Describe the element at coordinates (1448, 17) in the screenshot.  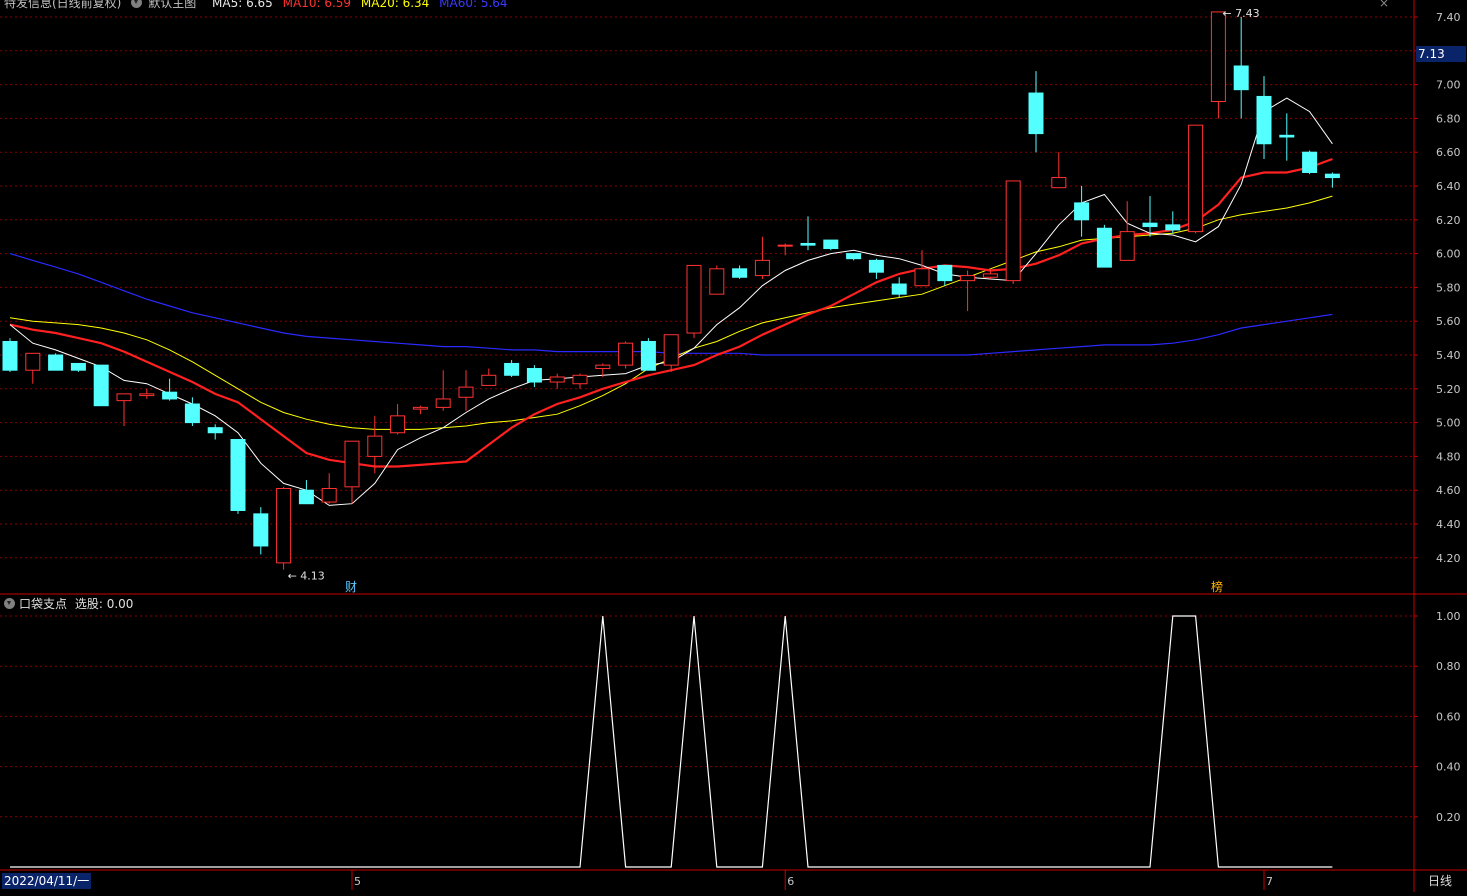
I see `y-tick-label: 7.40` at that location.